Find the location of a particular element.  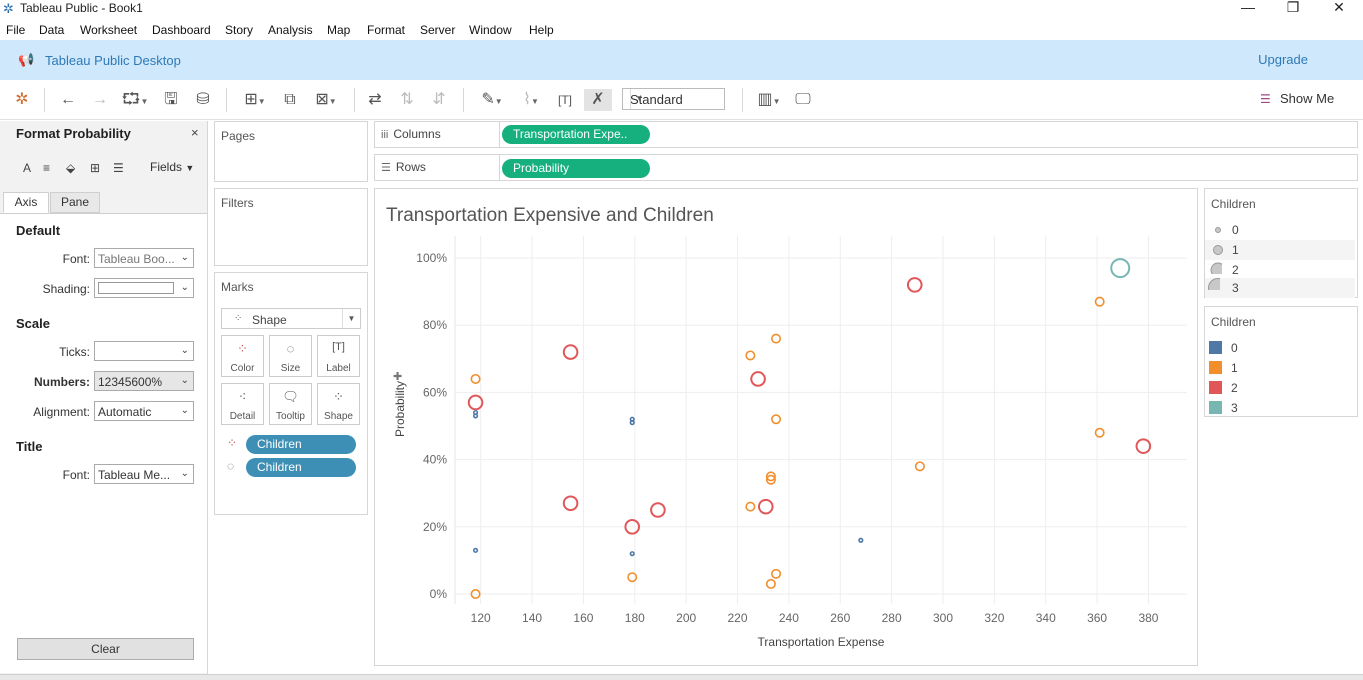

font-format-icon: A is located at coordinates (27, 168).